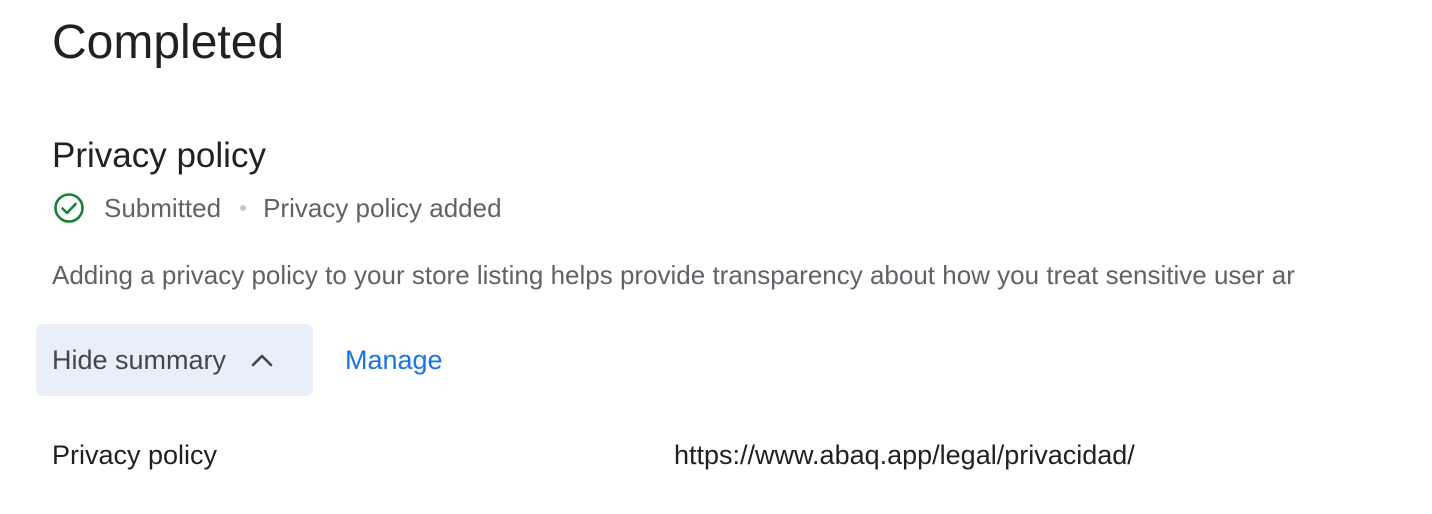  What do you see at coordinates (904, 455) in the screenshot?
I see `summary-row-value: https://www.abaq.app/legal/privacidad/` at bounding box center [904, 455].